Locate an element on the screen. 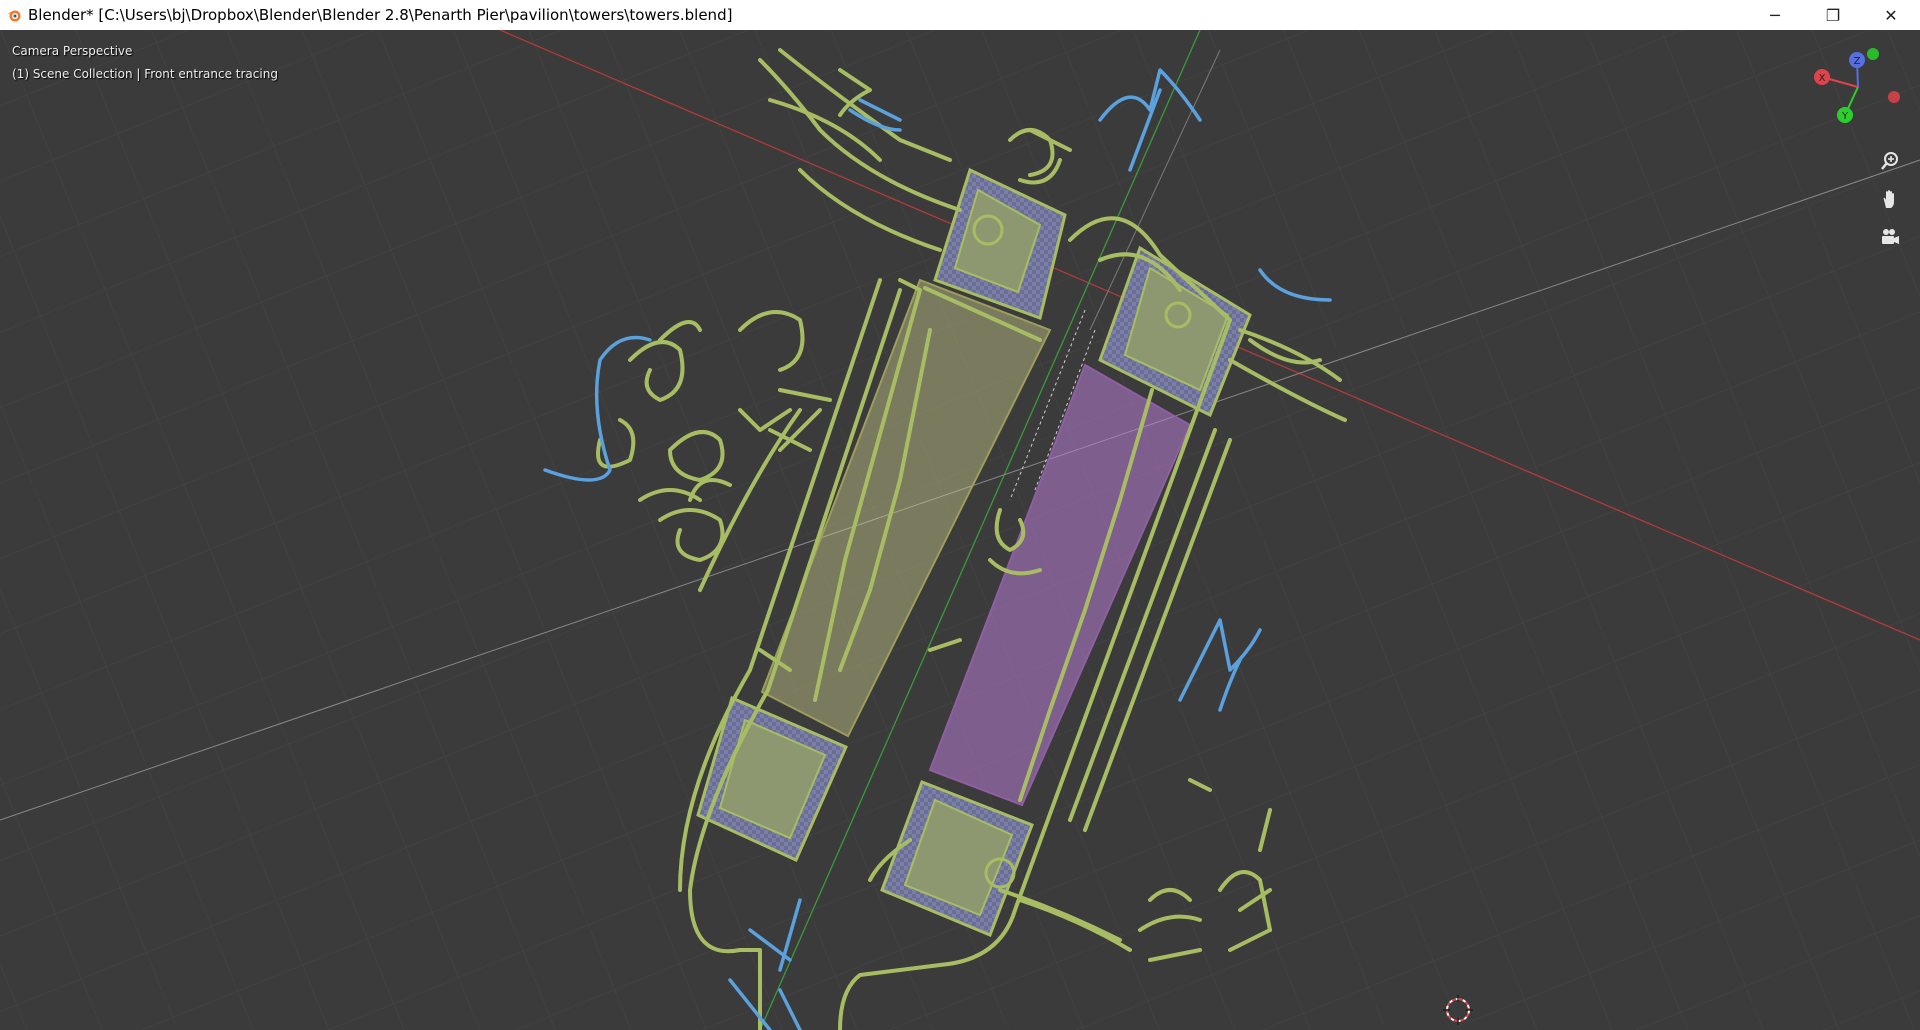 Image resolution: width=1920 pixels, height=1030 pixels. pan-hand-icon is located at coordinates (1888, 199).